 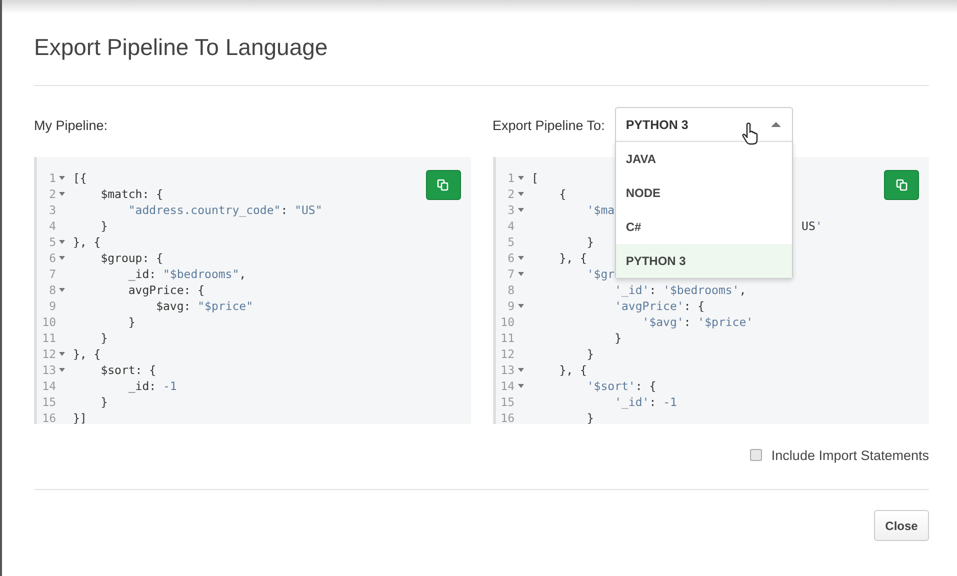 What do you see at coordinates (79, 417) in the screenshot?
I see `code-line: }]` at bounding box center [79, 417].